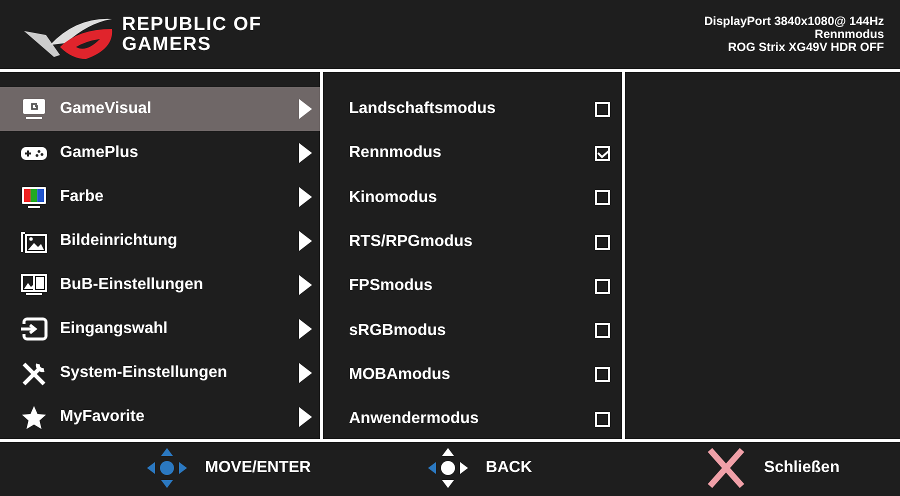  Describe the element at coordinates (160, 241) in the screenshot. I see `menu-item: Bildeinrichtung` at that location.